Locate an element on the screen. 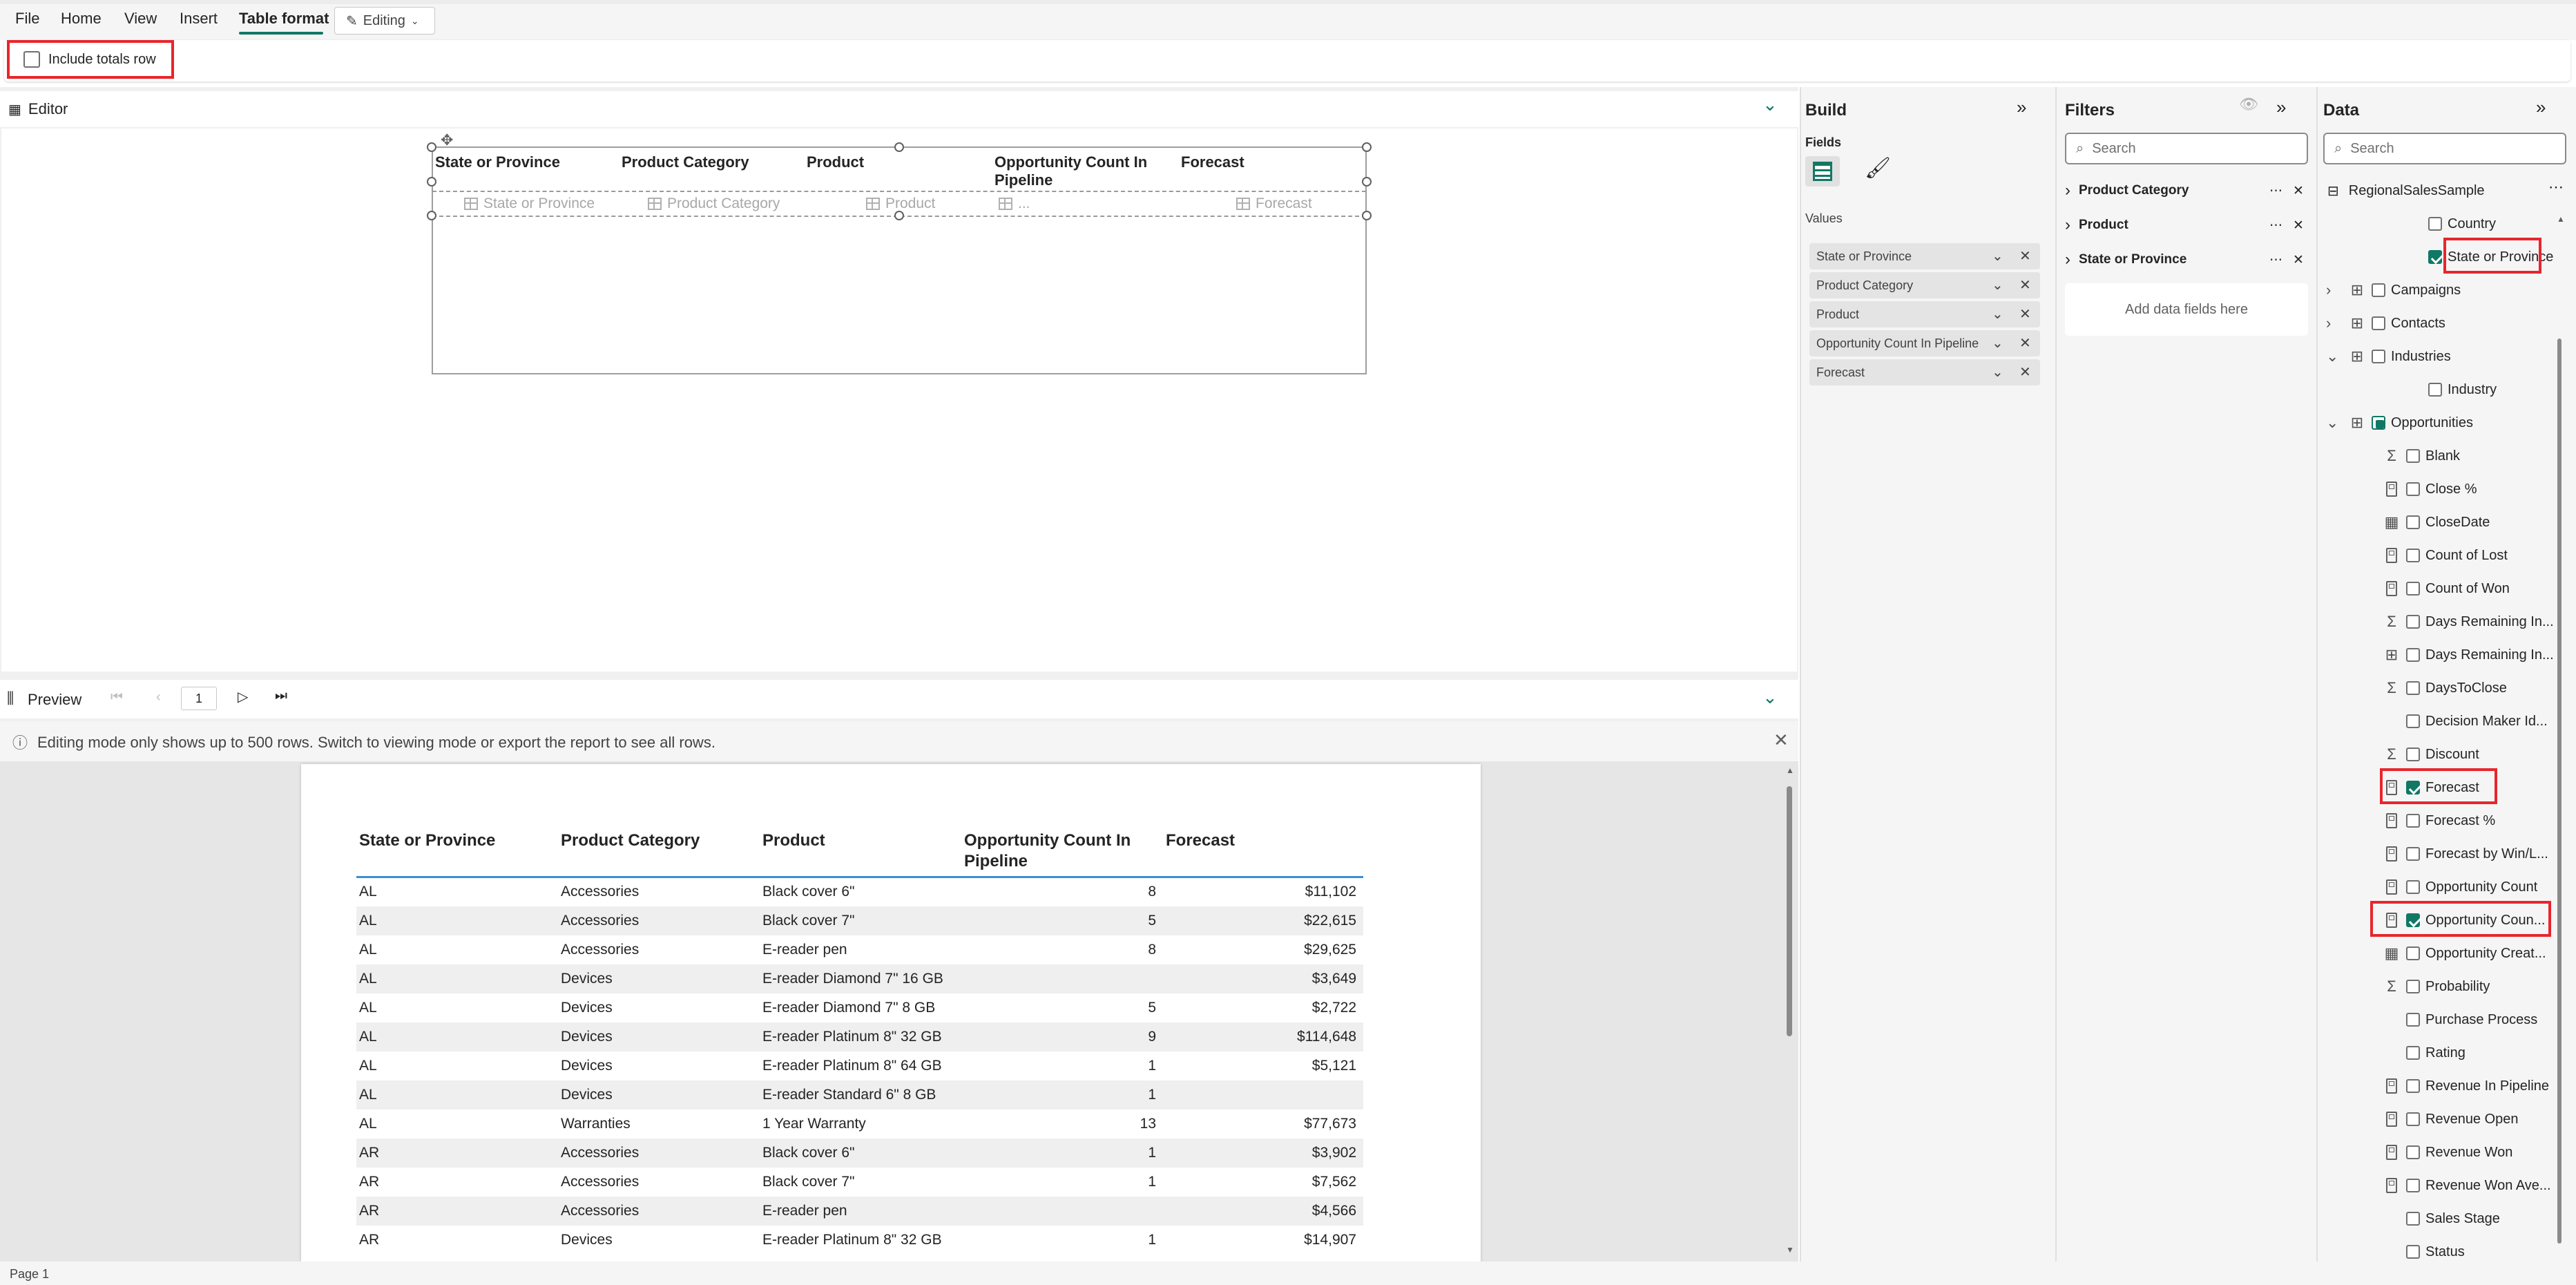 The image size is (2576, 1285). value-field-pill: Product ⌄ ✕ is located at coordinates (1924, 314).